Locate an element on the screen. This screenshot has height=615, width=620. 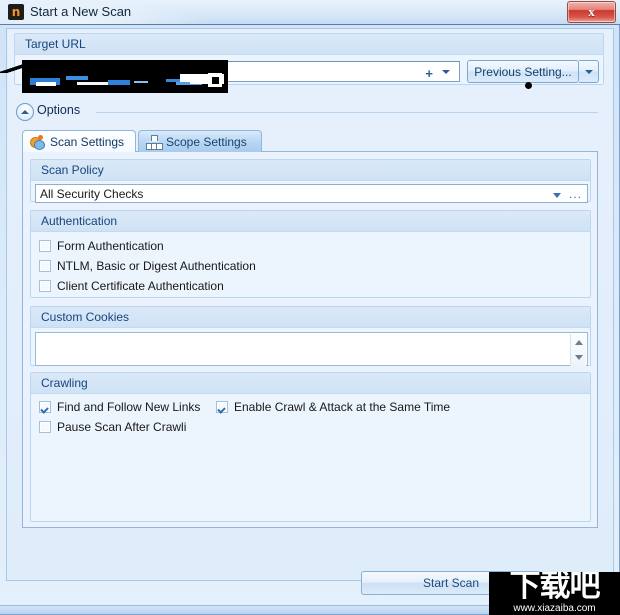
close-button: x is located at coordinates (591, 12).